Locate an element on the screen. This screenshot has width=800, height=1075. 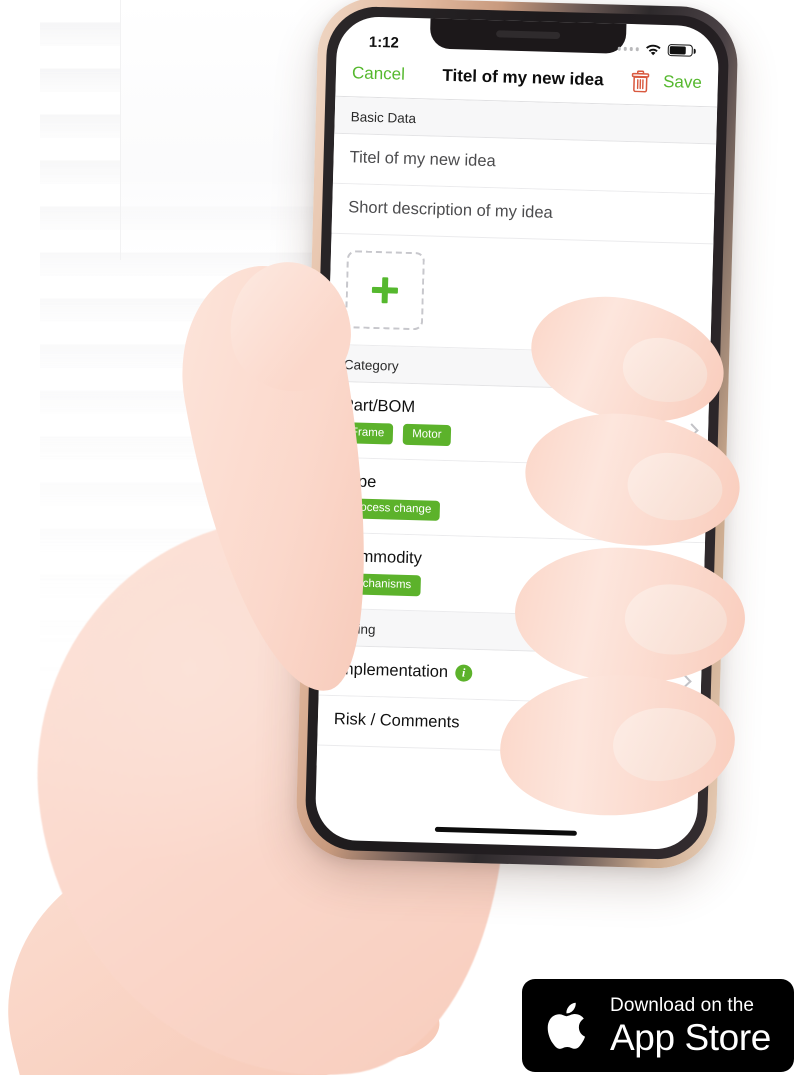
chip: Motor is located at coordinates (426, 434).